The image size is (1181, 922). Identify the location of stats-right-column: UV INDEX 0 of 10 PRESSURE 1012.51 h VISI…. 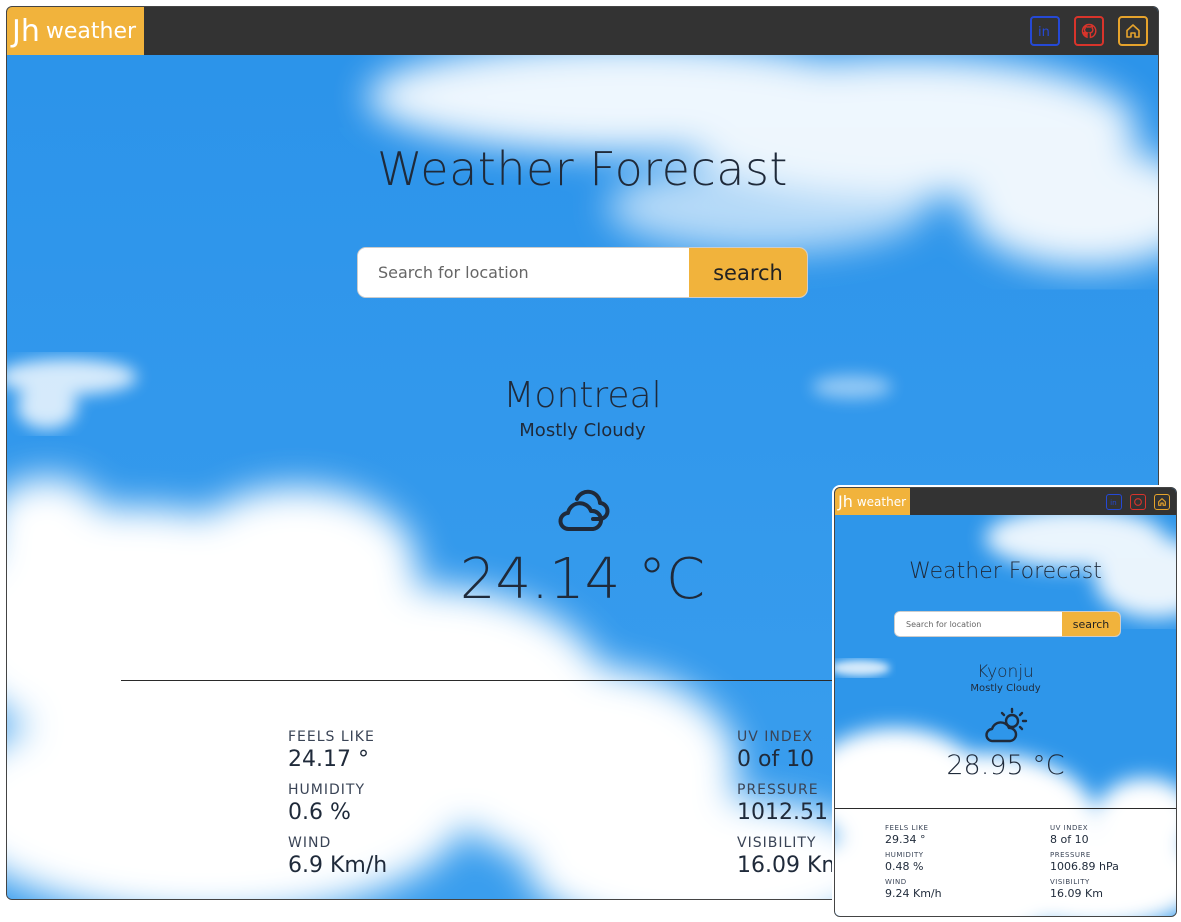
(793, 808).